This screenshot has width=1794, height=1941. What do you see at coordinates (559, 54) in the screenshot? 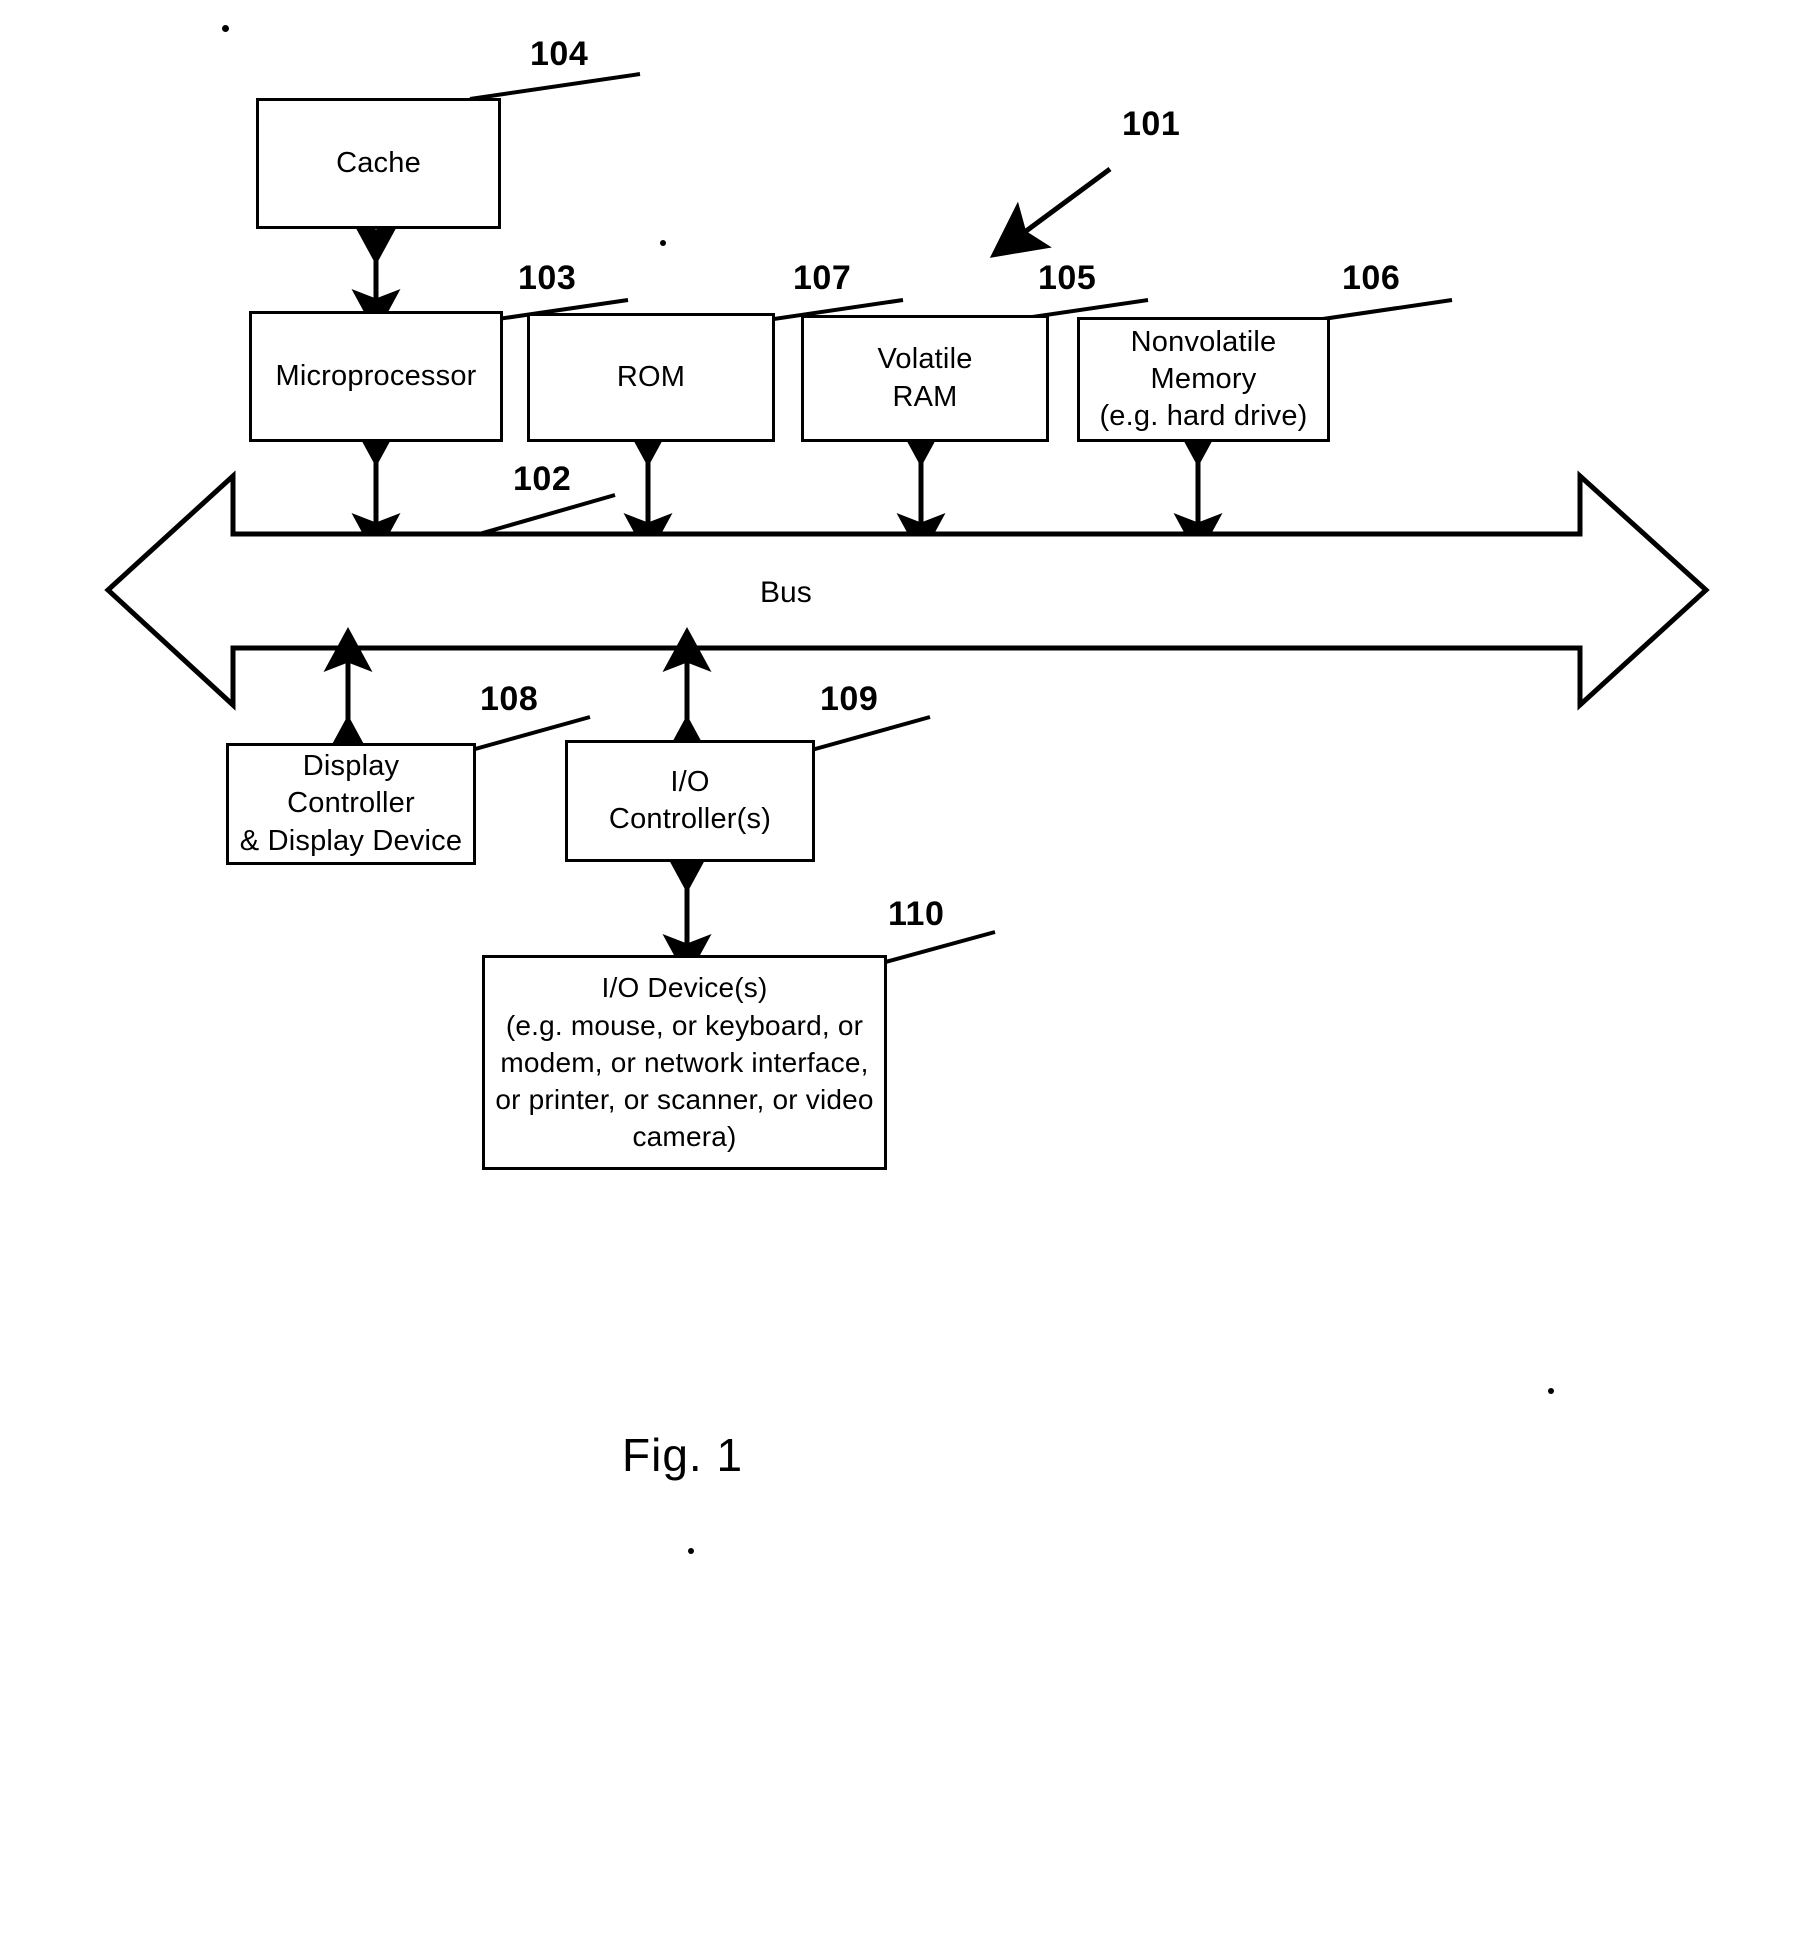
I see `reference-numeral-104: 104` at bounding box center [559, 54].